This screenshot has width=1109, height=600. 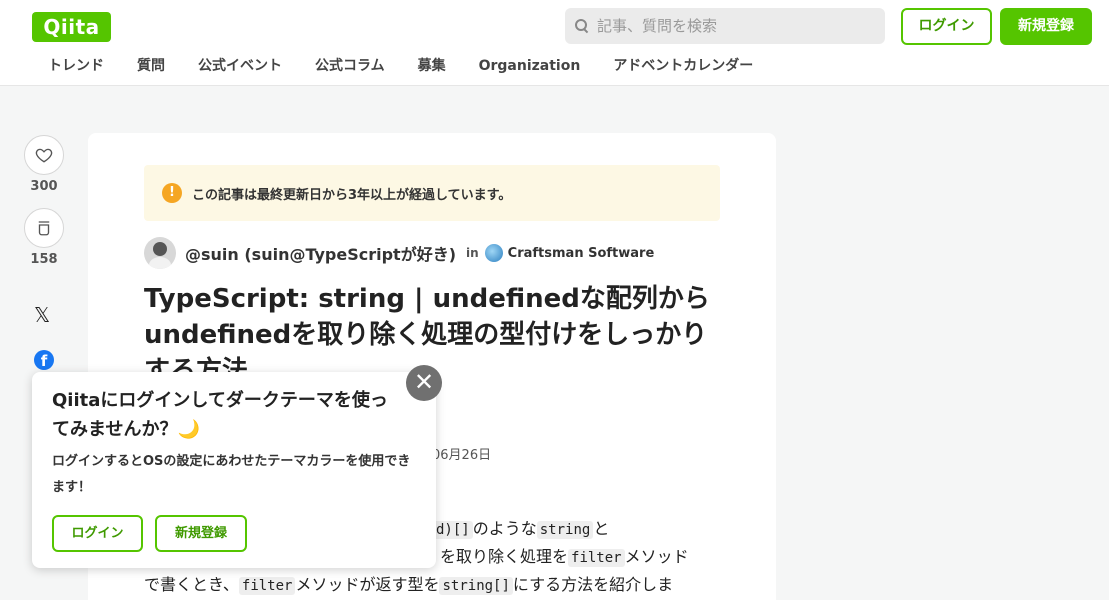 What do you see at coordinates (44, 201) in the screenshot?
I see `article-actions-sidebar: 300 158` at bounding box center [44, 201].